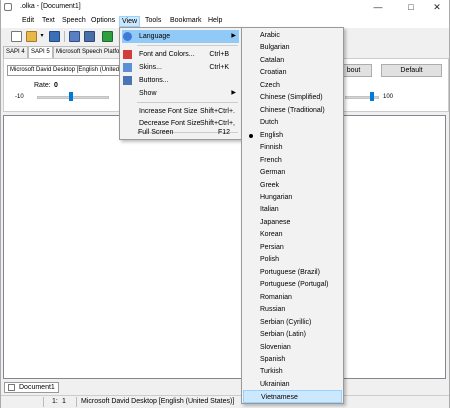  What do you see at coordinates (292, 309) in the screenshot?
I see `language-item: Russian` at bounding box center [292, 309].